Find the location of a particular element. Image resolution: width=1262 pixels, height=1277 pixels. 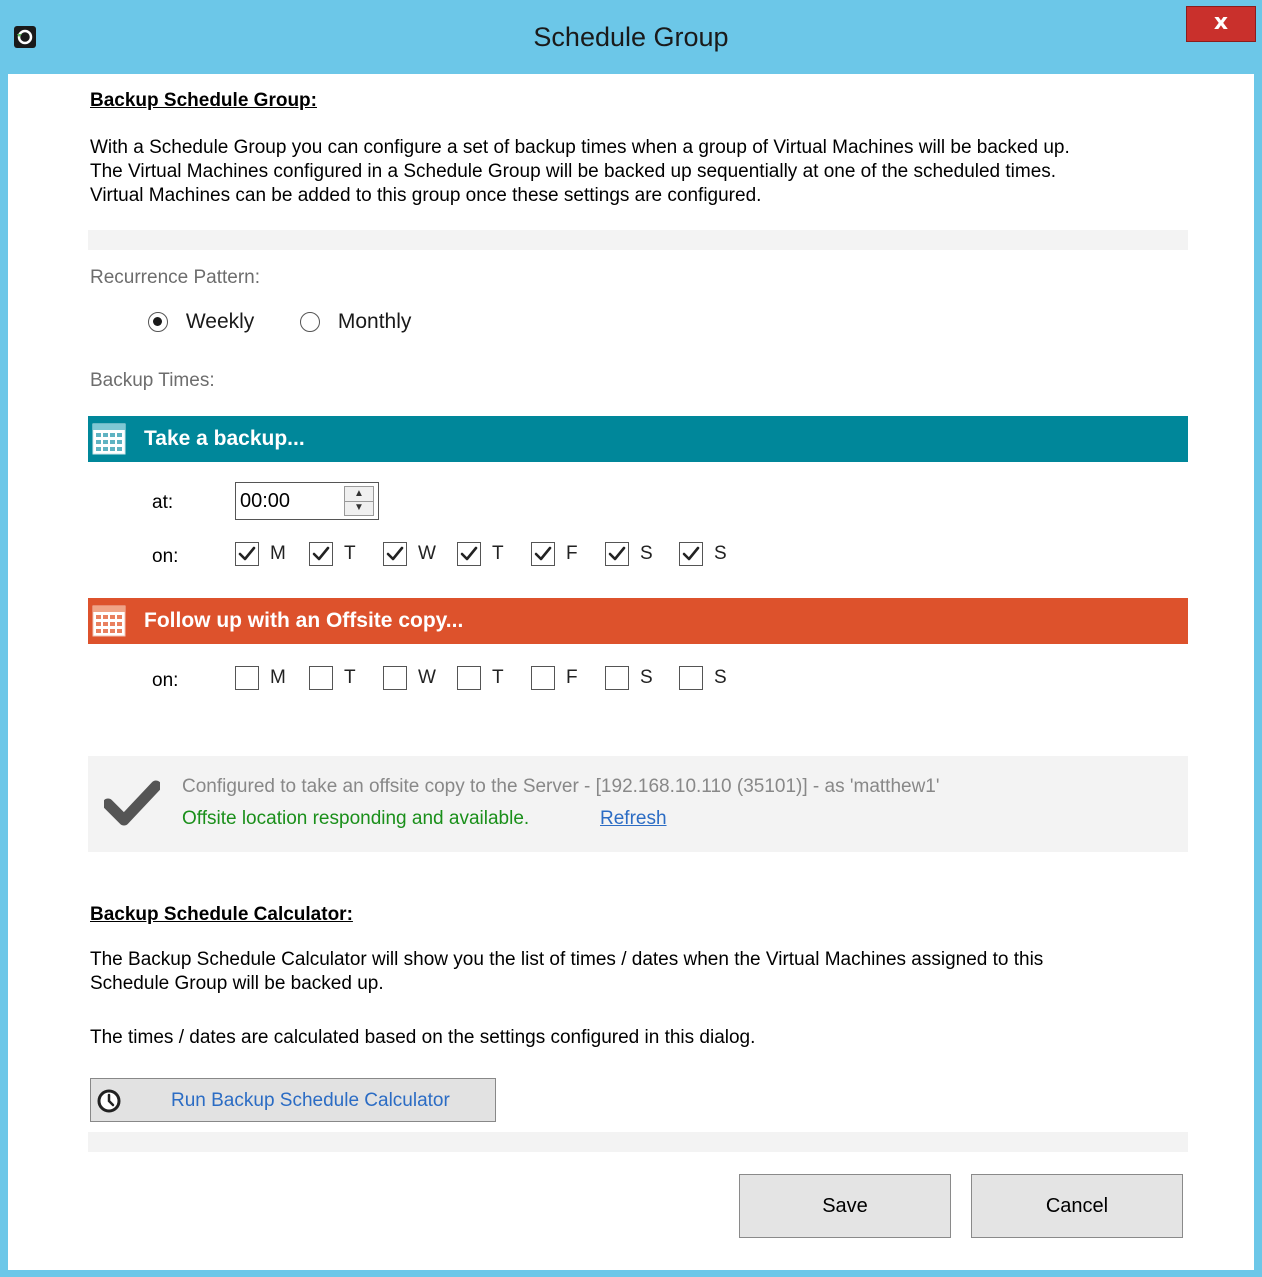

intro-heading: Backup Schedule Group: is located at coordinates (203, 100).